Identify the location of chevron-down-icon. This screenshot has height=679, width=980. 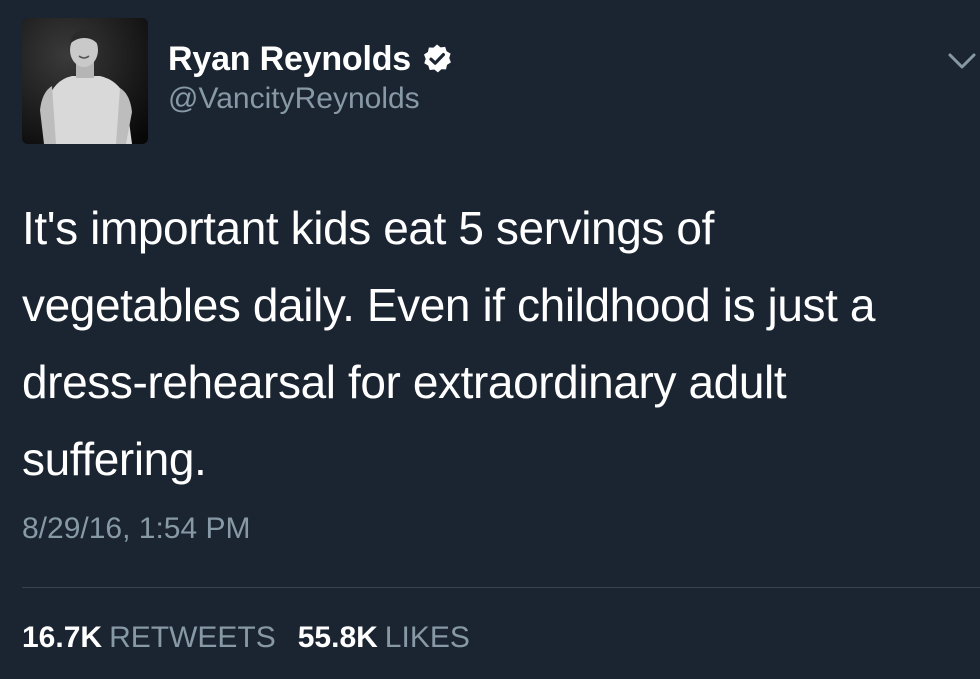
(962, 60).